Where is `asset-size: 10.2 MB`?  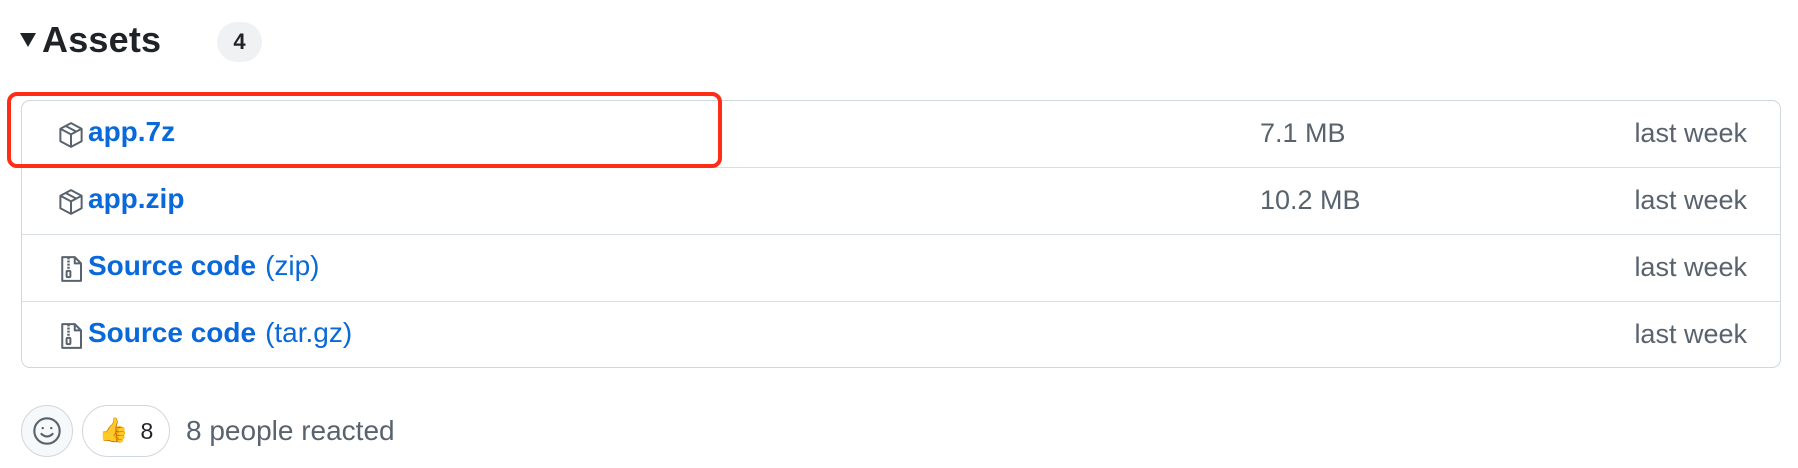
asset-size: 10.2 MB is located at coordinates (1310, 200).